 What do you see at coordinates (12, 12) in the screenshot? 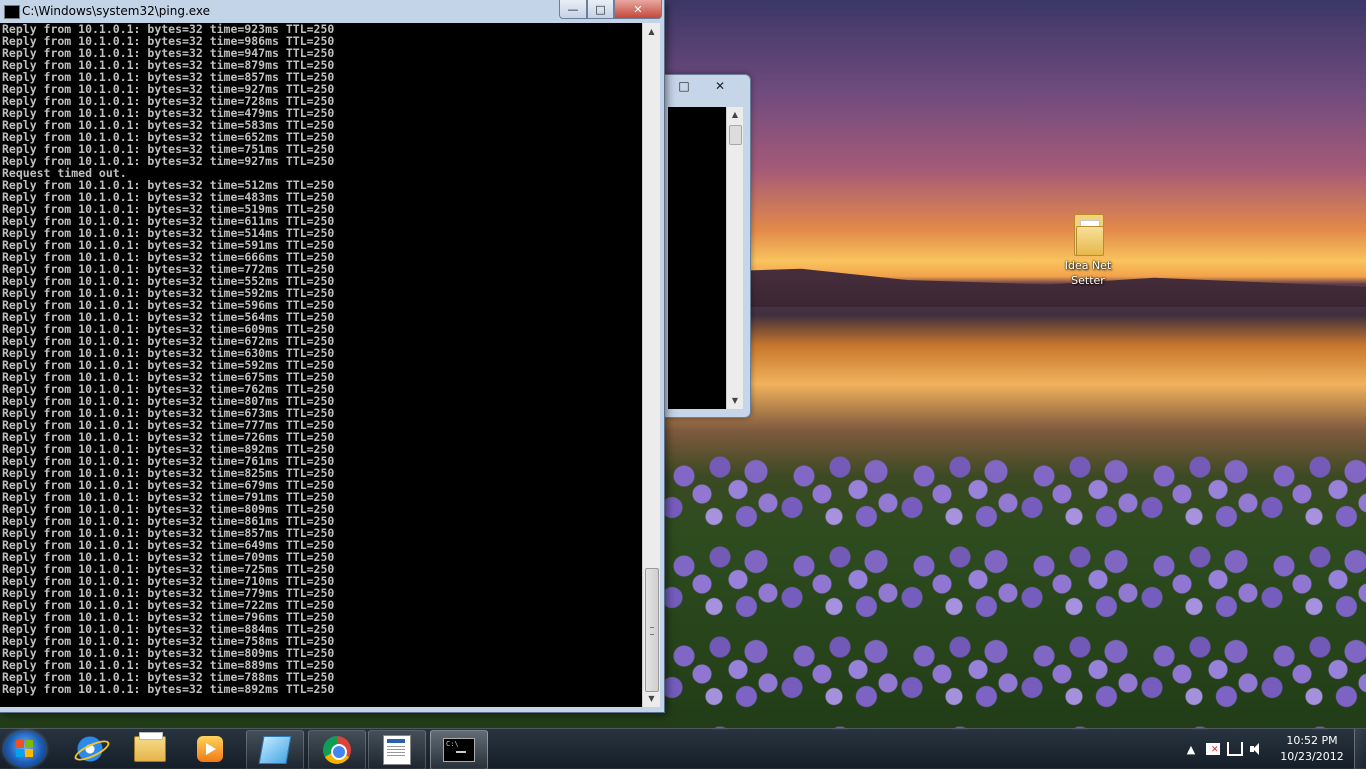
I see `console-app-icon` at bounding box center [12, 12].